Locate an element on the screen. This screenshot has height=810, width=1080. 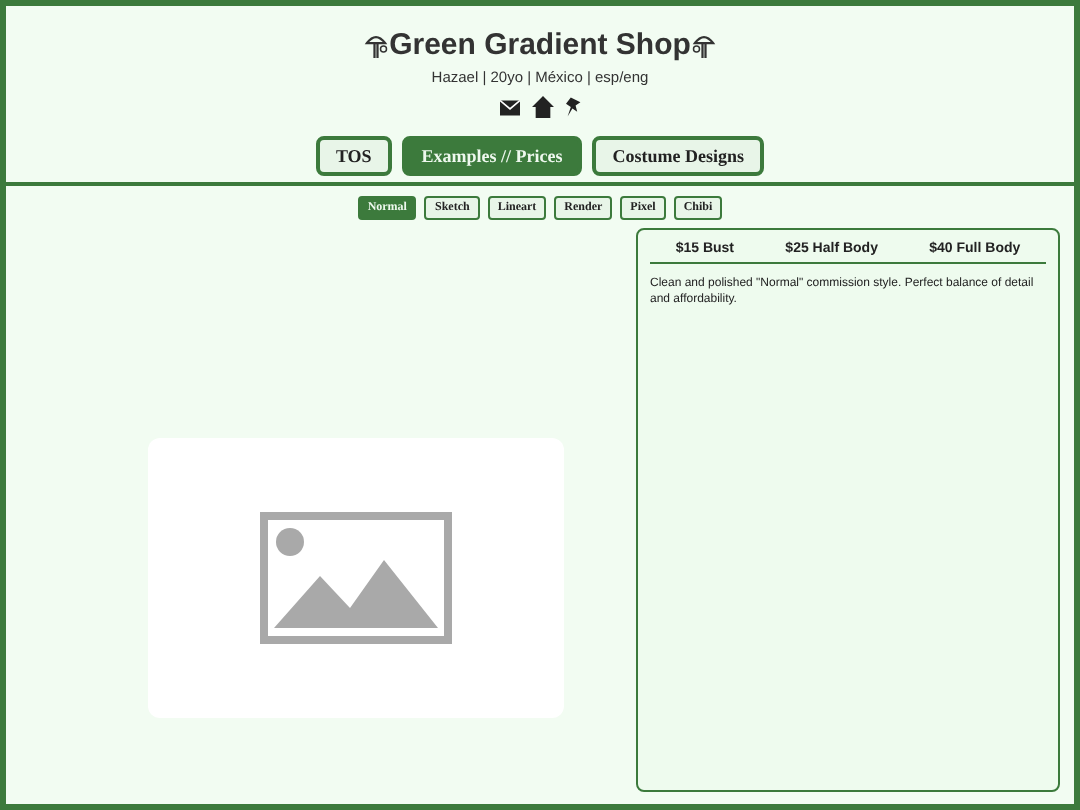
shop-title: Green Gradient Shop is located at coordinates (540, 45).